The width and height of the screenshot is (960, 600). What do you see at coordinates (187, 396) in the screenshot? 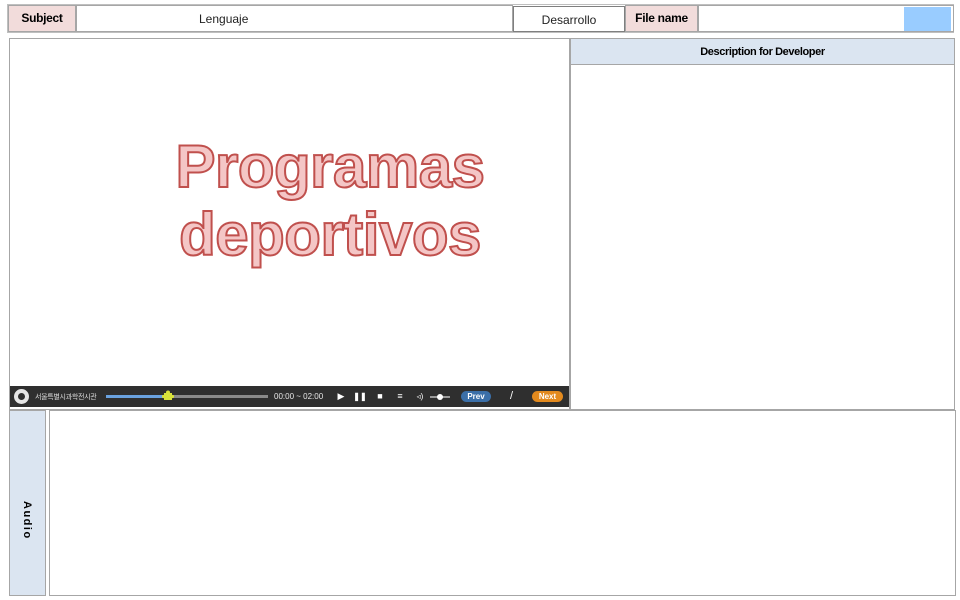
I see `progress-track` at bounding box center [187, 396].